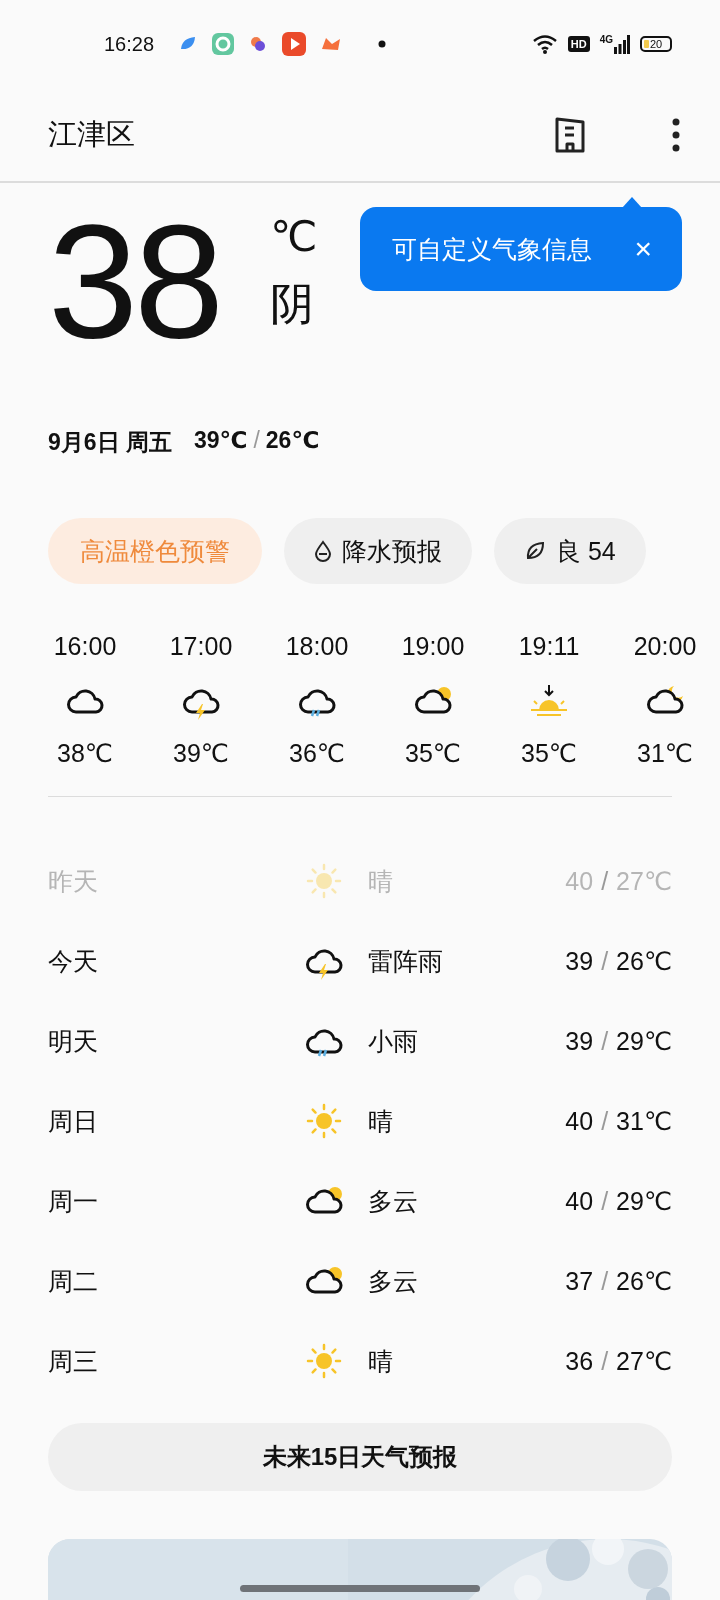 Image resolution: width=720 pixels, height=1600 pixels. I want to click on high-temperature: 37, so click(579, 1281).